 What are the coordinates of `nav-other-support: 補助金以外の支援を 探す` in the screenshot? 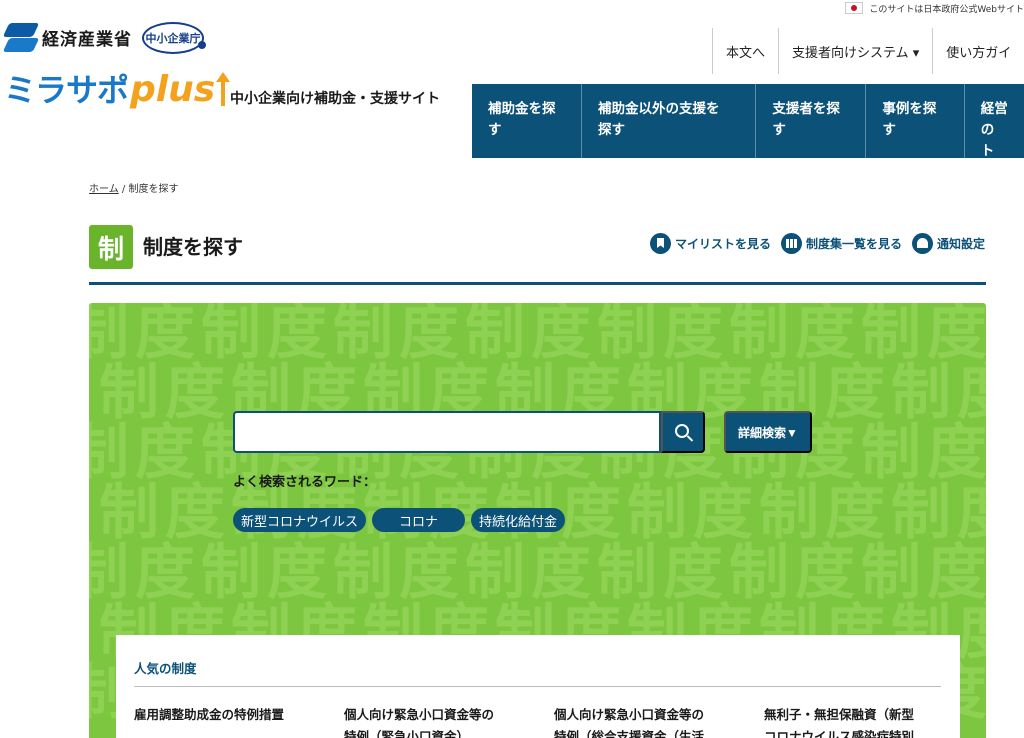 It's located at (669, 121).